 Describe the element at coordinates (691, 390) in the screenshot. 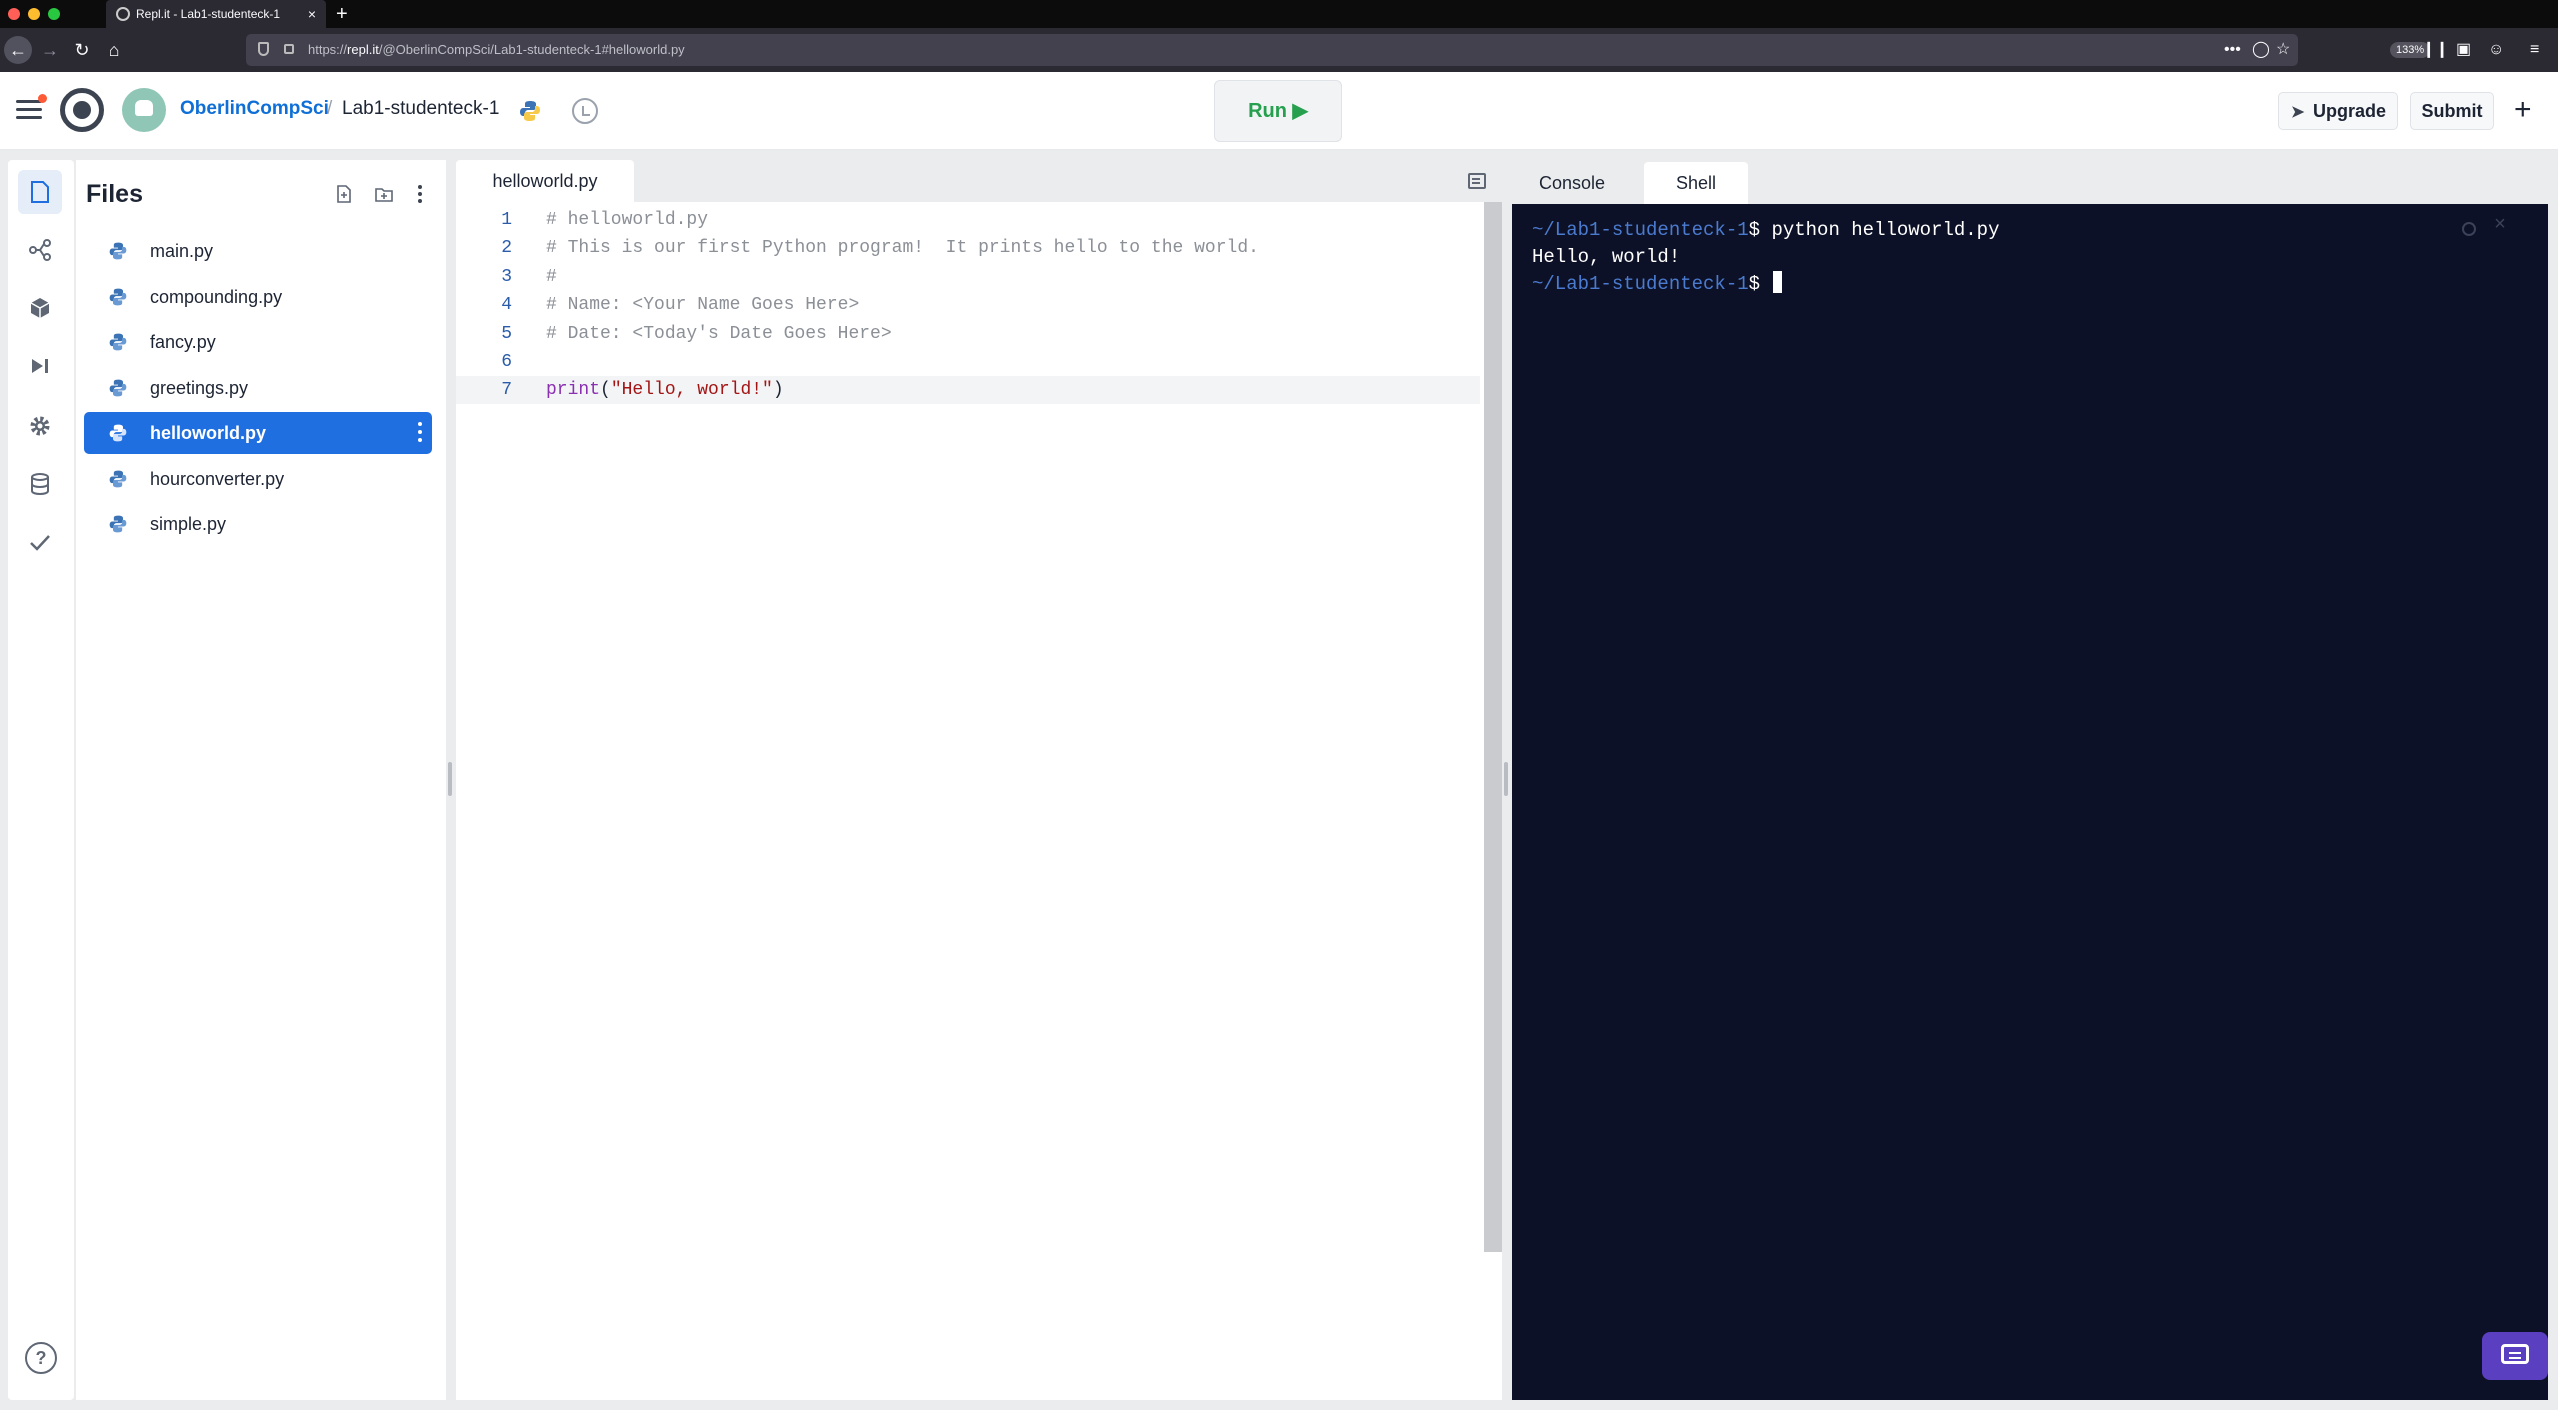

I see `code-string: "Hello, world!"` at that location.